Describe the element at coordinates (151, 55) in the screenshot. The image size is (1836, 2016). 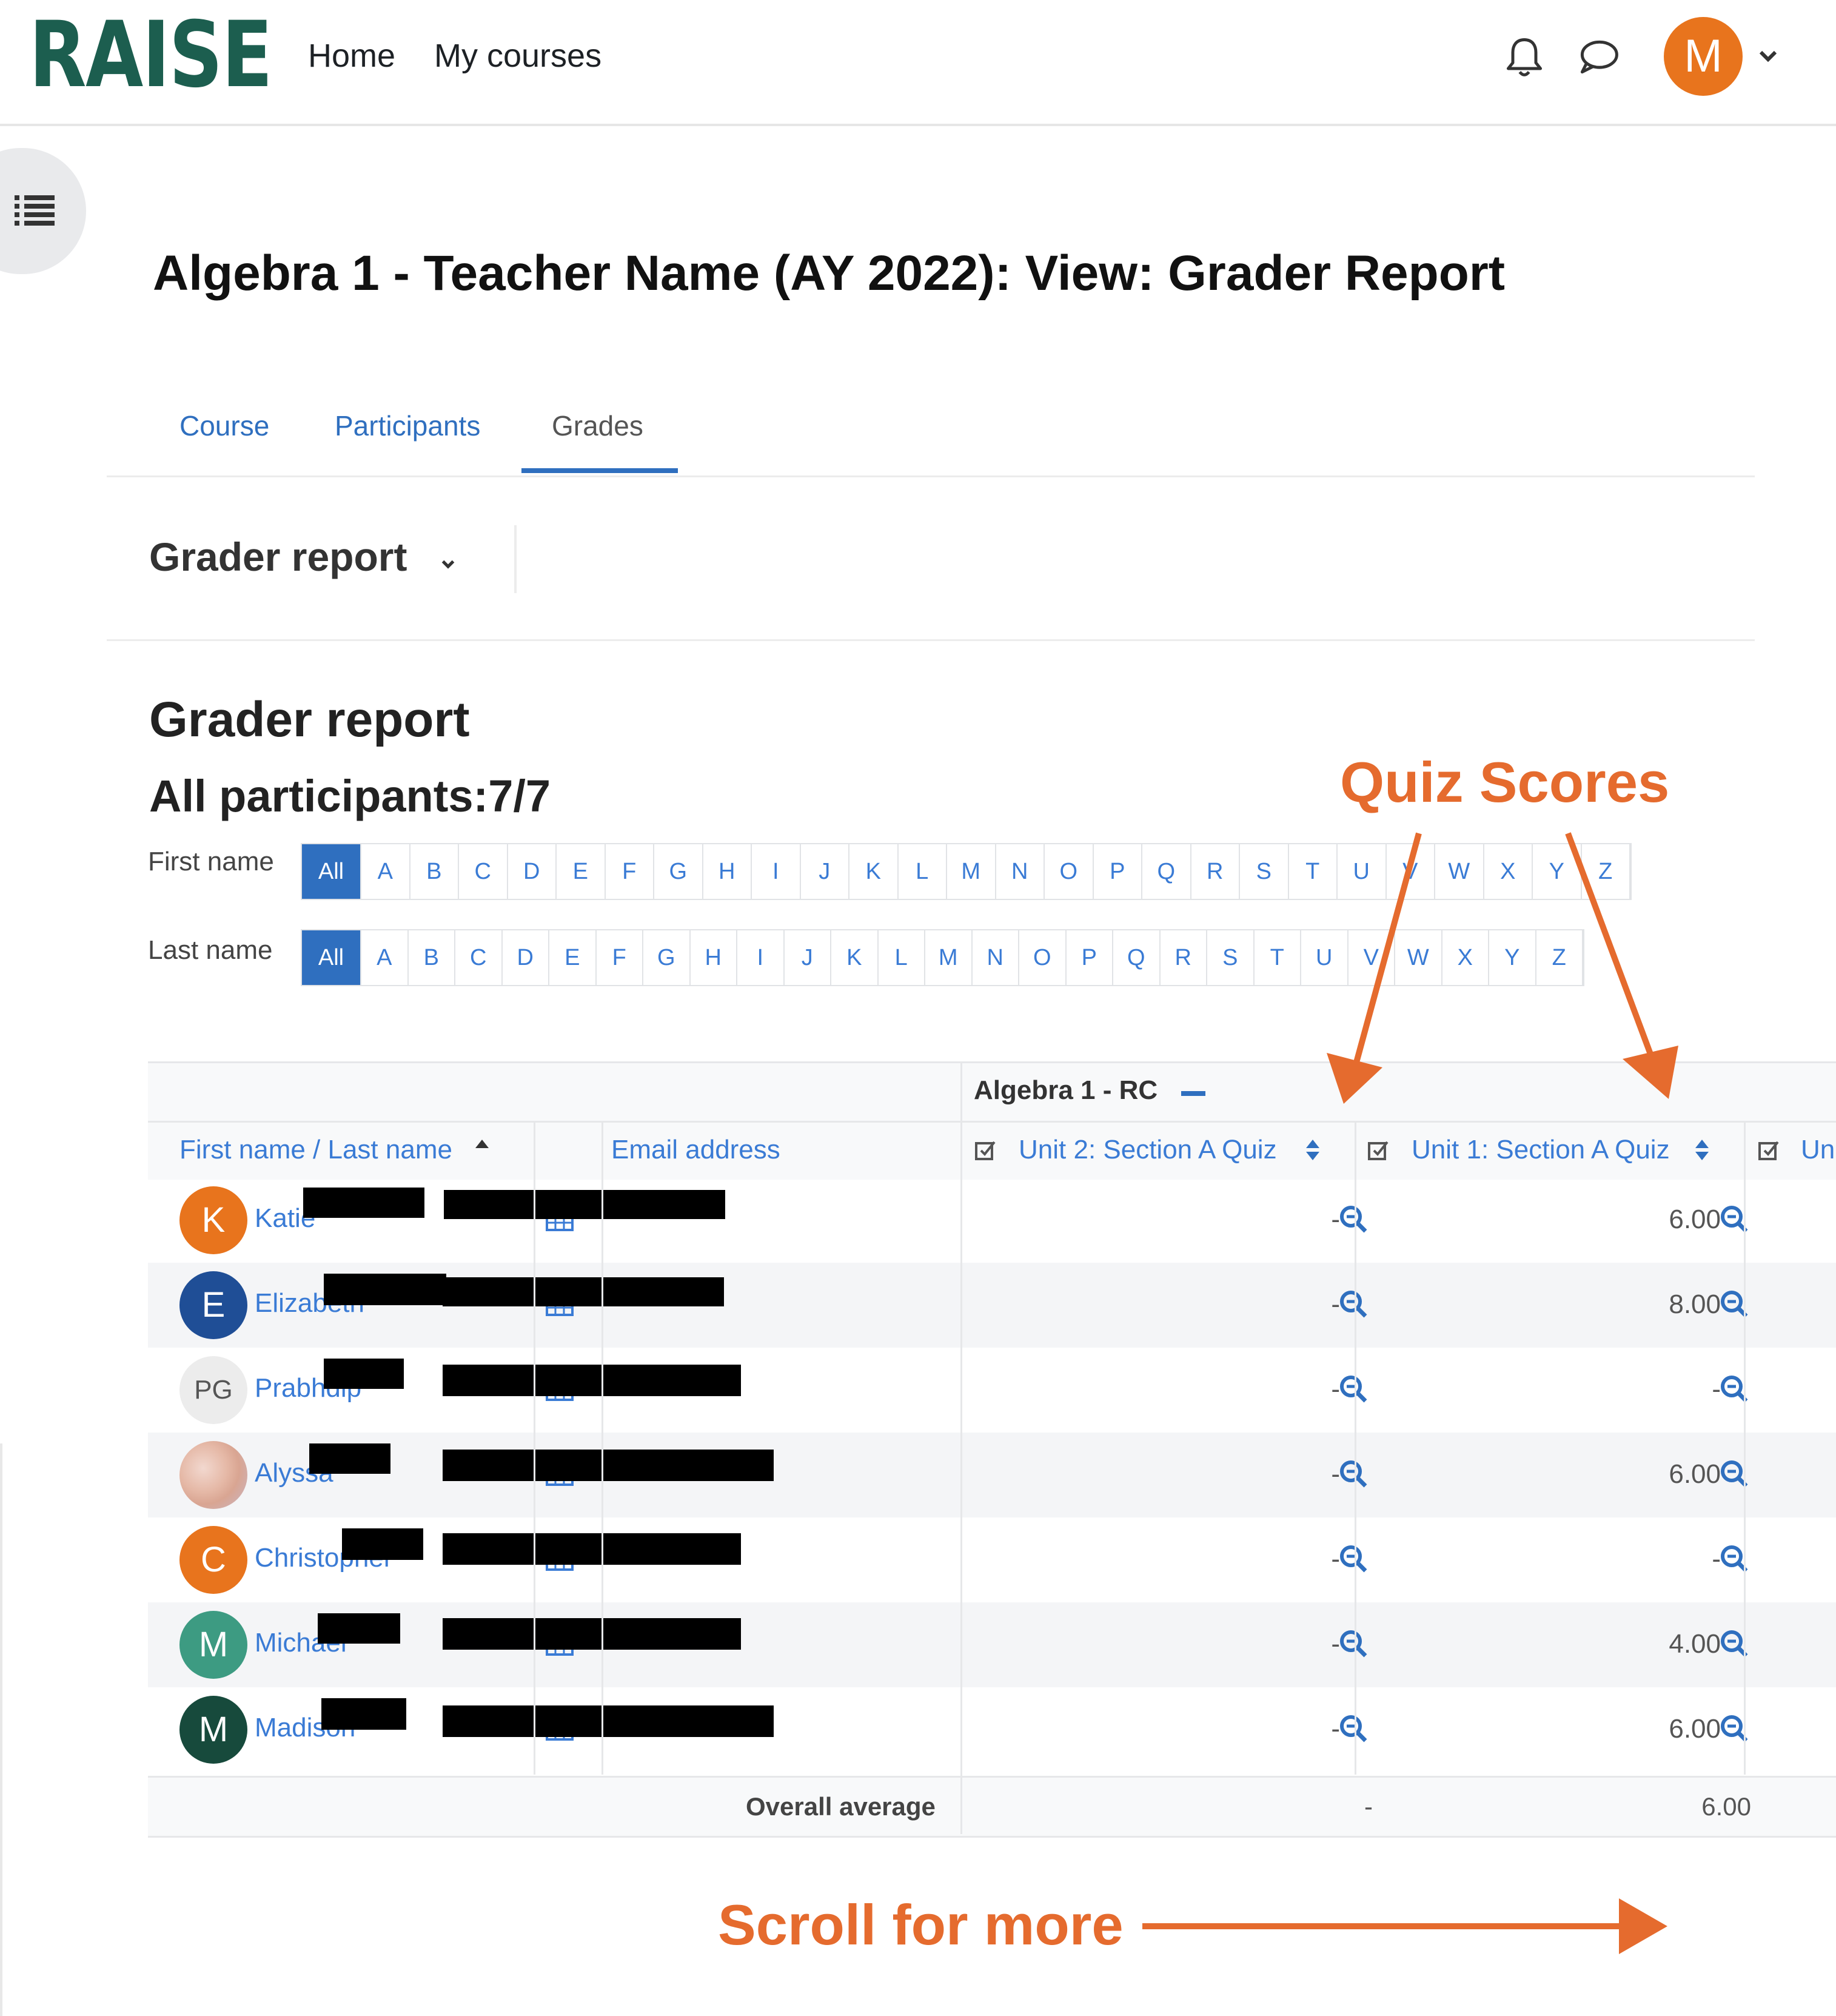
I see `site-logo: RAISE` at that location.